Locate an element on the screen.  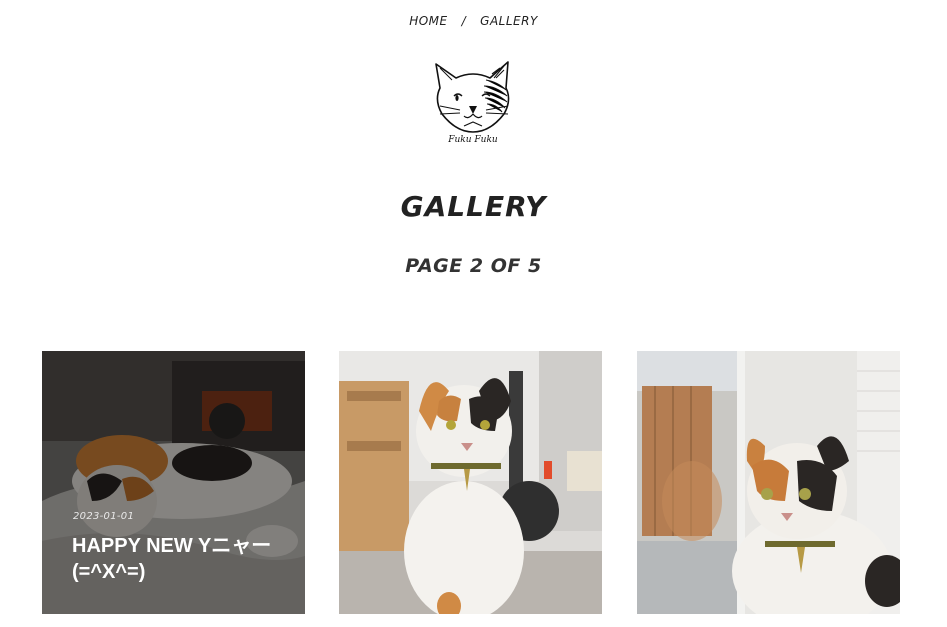
card-date: 2023-01-01 is located at coordinates (104, 516).